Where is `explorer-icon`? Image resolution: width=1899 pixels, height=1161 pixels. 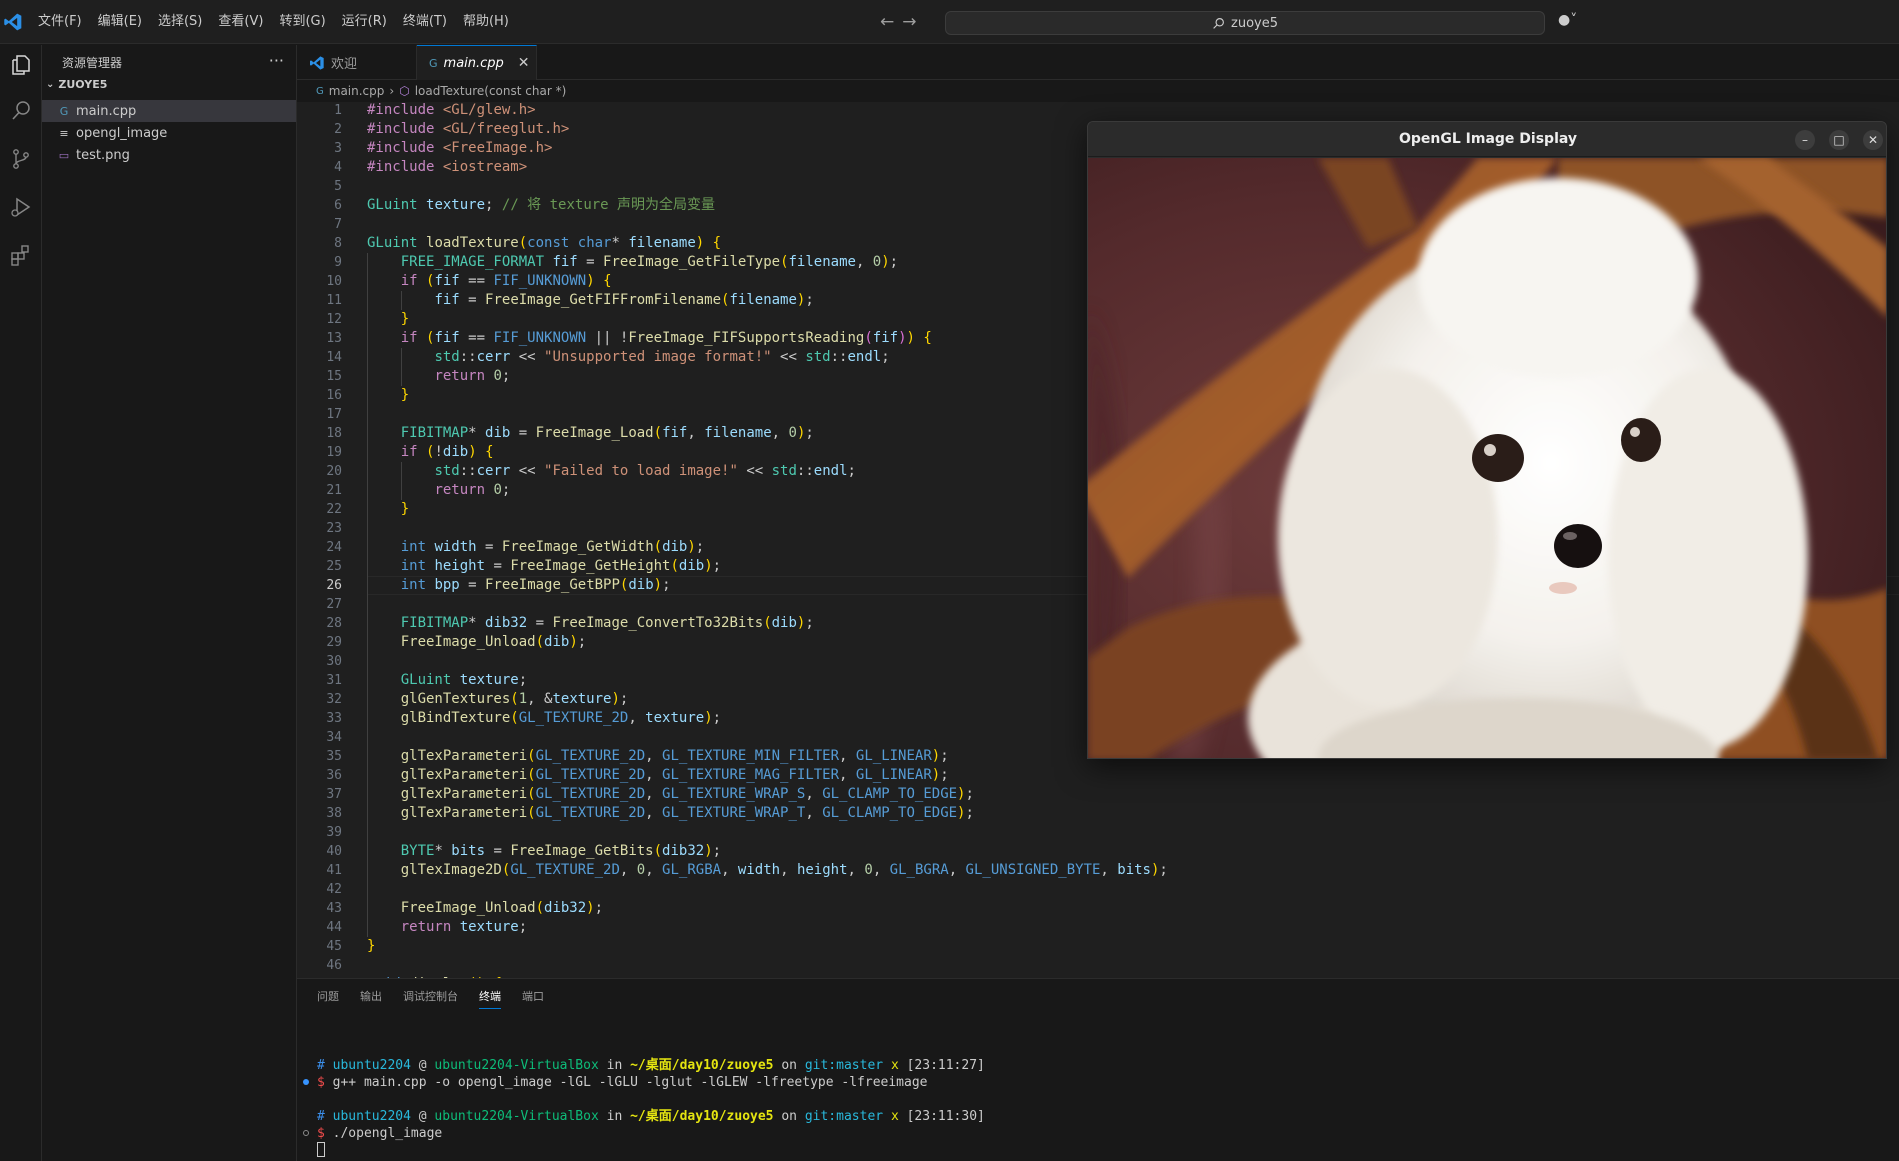 explorer-icon is located at coordinates (21, 65).